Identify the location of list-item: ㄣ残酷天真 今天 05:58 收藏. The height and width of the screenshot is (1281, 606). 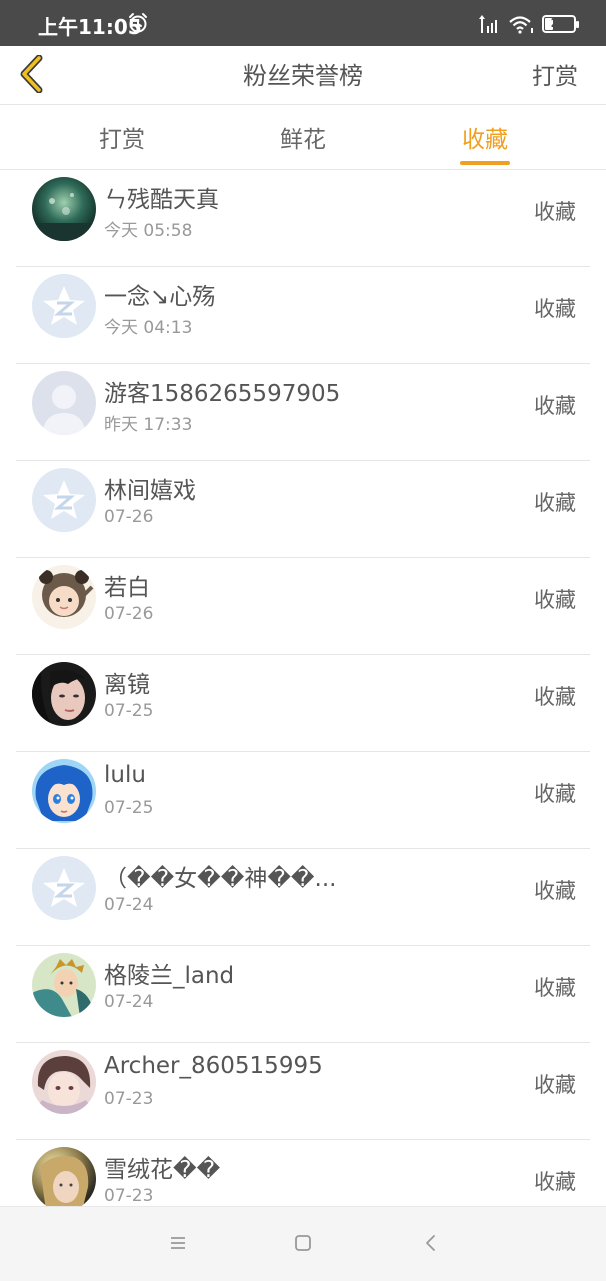
(303, 218).